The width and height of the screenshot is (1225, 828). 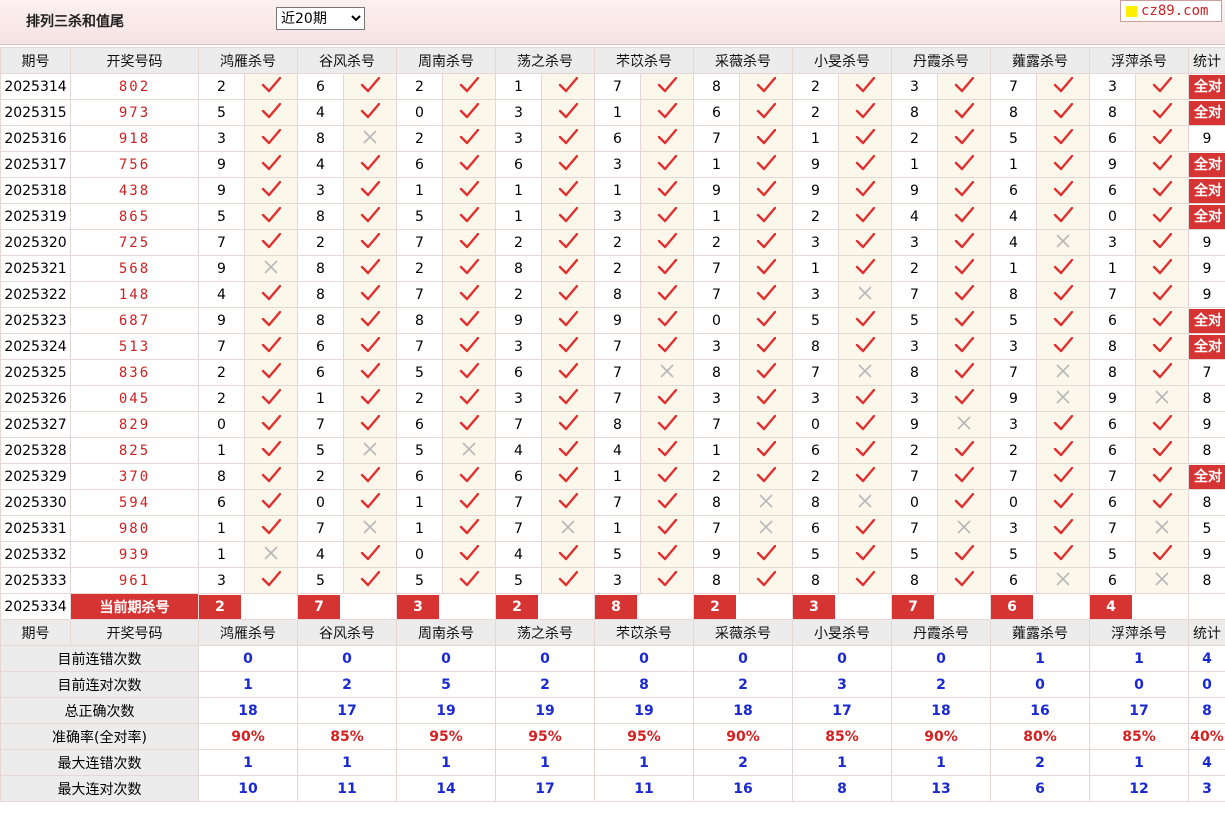 I want to click on issue-cell: 2025314, so click(x=35, y=86).